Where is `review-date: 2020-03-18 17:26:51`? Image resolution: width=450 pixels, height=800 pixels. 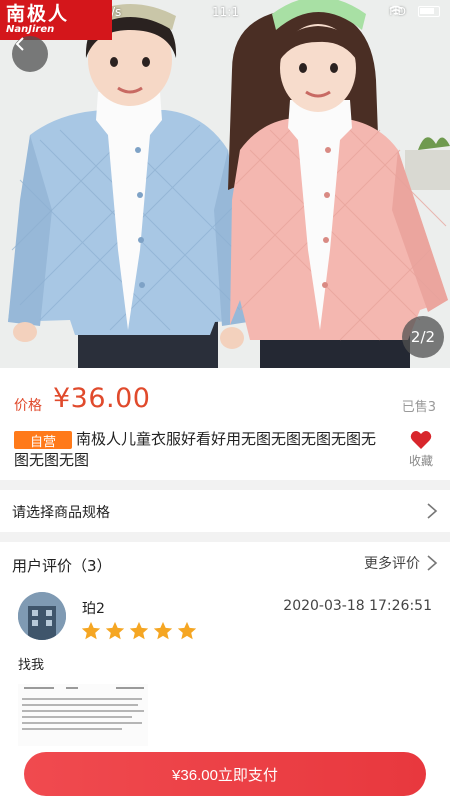
review-date: 2020-03-18 17:26:51 is located at coordinates (357, 606).